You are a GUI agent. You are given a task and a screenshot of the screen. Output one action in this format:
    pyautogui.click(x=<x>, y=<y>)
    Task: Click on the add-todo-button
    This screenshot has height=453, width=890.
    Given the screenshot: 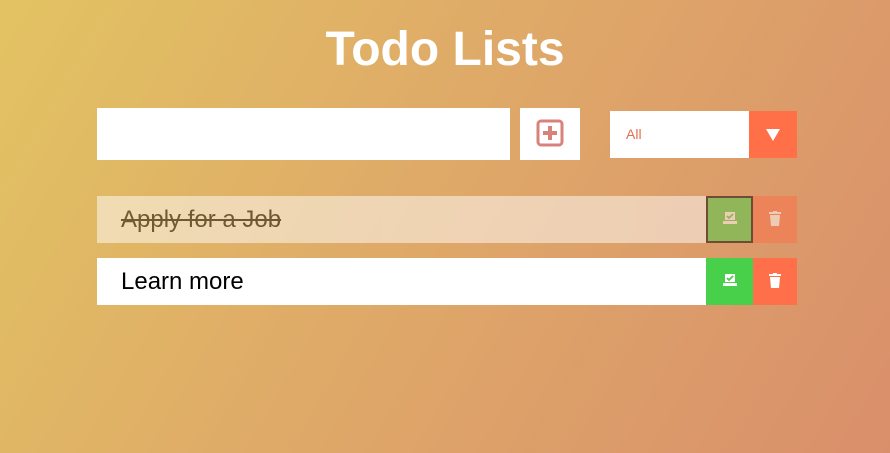 What is the action you would take?
    pyautogui.click(x=550, y=134)
    